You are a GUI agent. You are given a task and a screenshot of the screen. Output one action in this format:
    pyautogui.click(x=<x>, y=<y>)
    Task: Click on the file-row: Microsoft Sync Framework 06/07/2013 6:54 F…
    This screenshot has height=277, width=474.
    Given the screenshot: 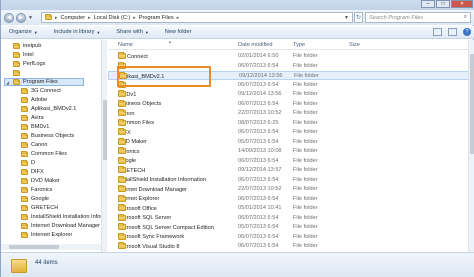 What is the action you would take?
    pyautogui.click(x=288, y=237)
    